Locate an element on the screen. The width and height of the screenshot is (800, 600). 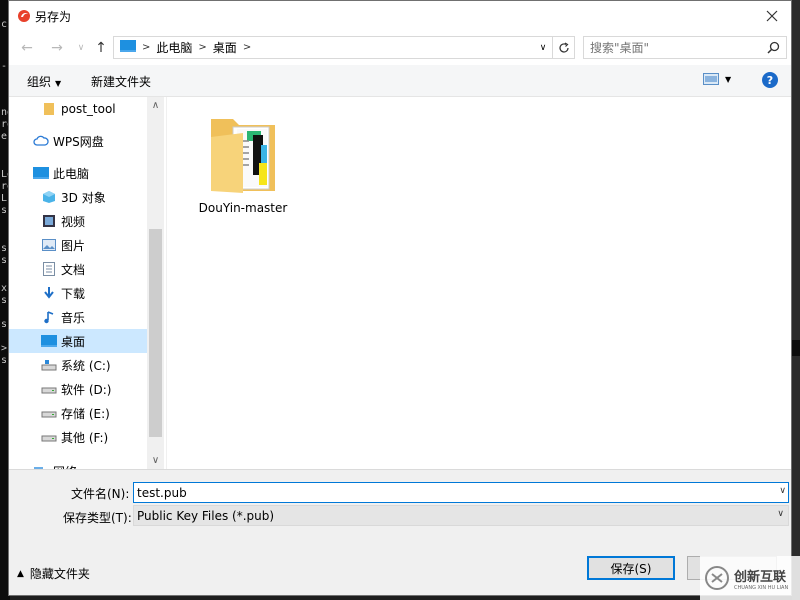
sidebar-item-label: 存储 (E:) is located at coordinates (85, 413).